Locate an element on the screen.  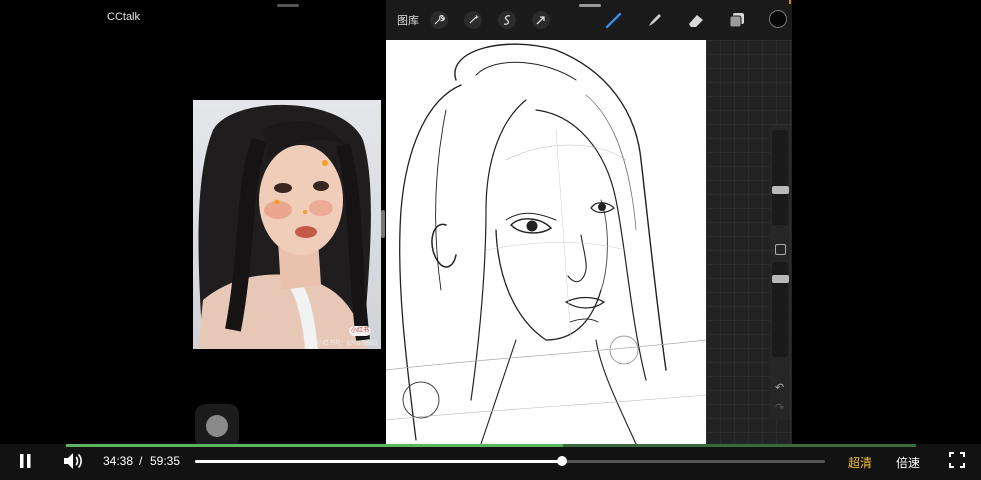
seek-played is located at coordinates (378, 461).